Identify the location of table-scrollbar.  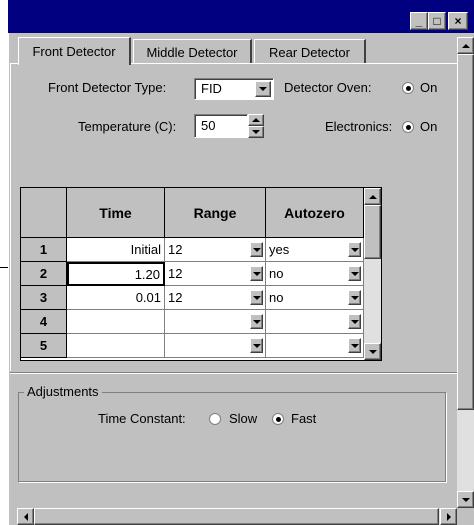
(372, 274).